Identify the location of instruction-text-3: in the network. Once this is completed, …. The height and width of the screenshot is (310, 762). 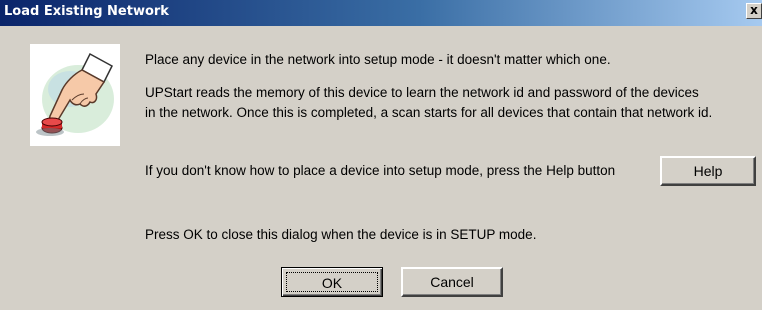
(429, 112).